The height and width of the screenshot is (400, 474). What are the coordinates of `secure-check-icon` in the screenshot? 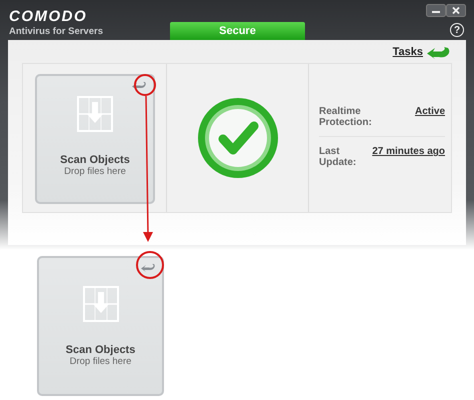 It's located at (238, 138).